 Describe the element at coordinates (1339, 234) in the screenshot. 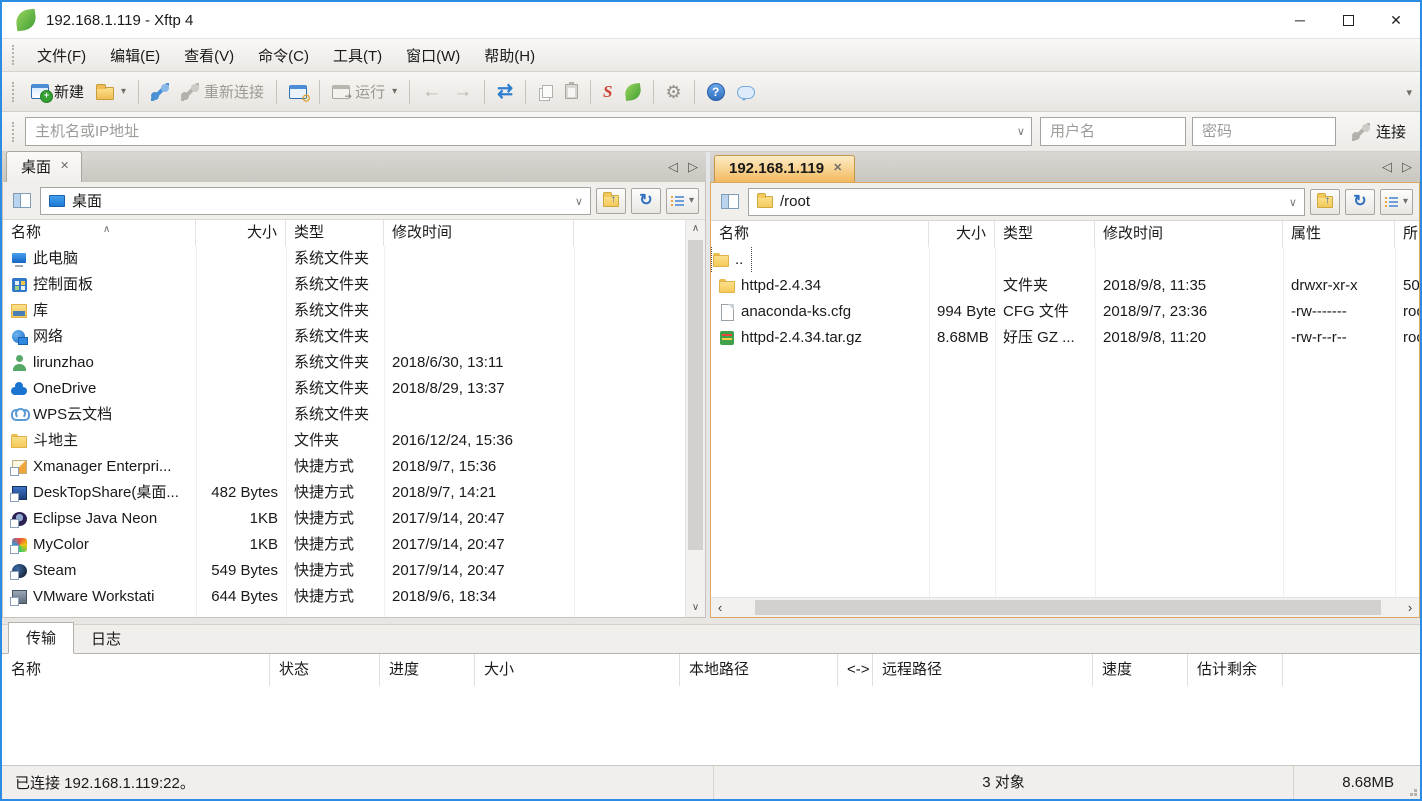

I see `column-header-attributes: 属性` at that location.